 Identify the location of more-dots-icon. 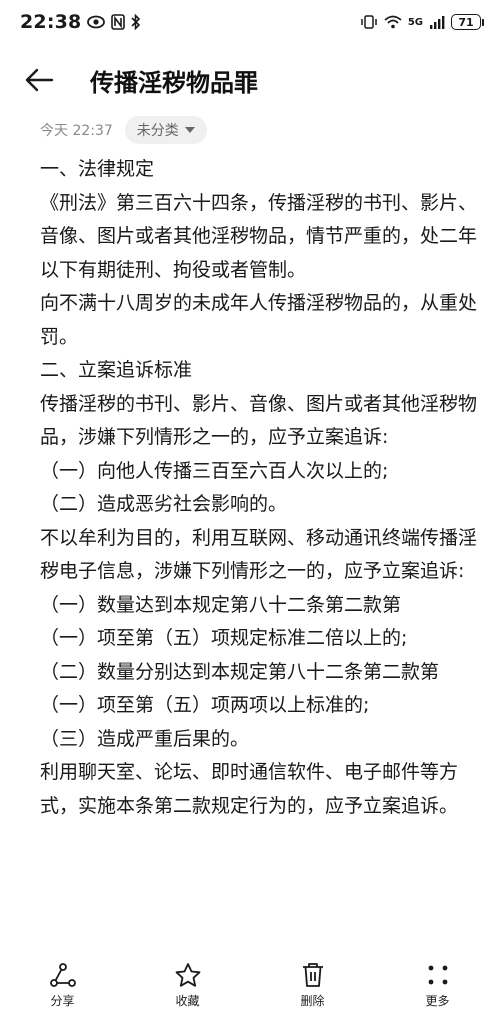
(438, 975).